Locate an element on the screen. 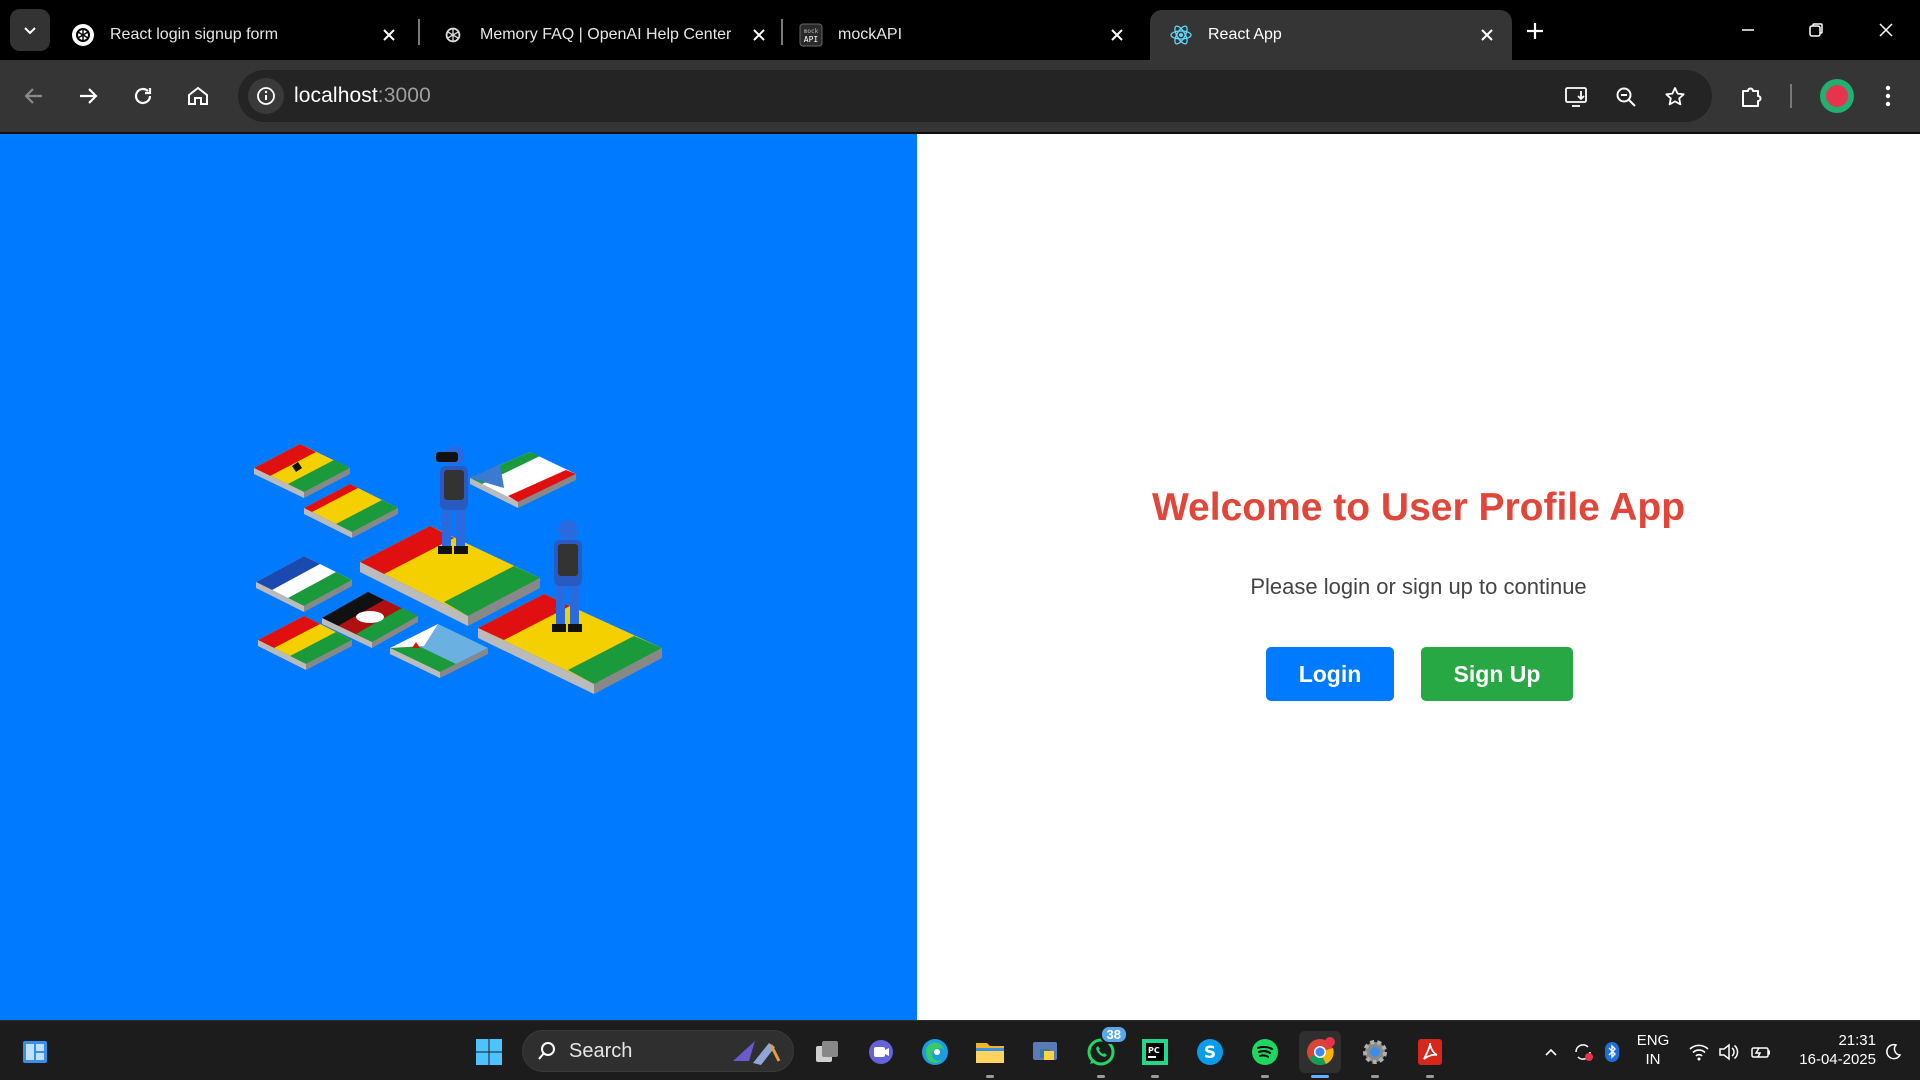 Image resolution: width=1920 pixels, height=1080 pixels. language-label: ENG is located at coordinates (1653, 1040).